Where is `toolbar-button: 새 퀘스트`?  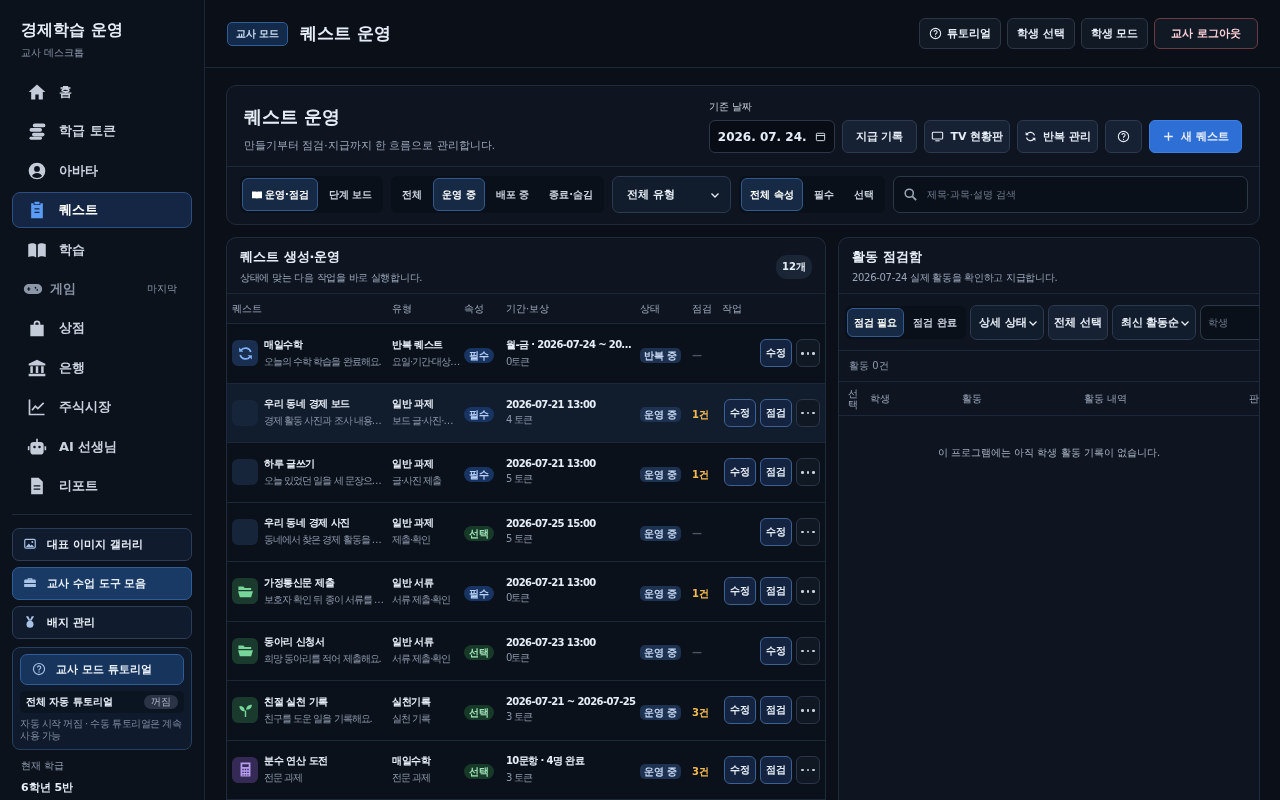
toolbar-button: 새 퀘스트 is located at coordinates (1195, 136).